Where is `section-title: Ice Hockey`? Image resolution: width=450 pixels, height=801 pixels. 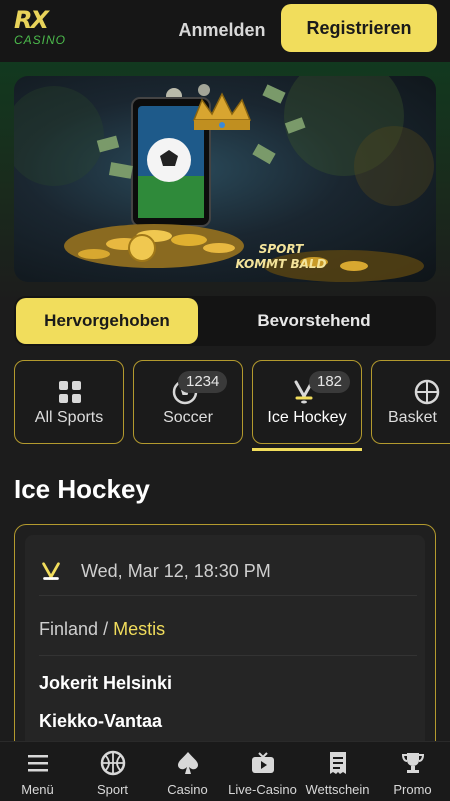
section-title: Ice Hockey is located at coordinates (82, 489).